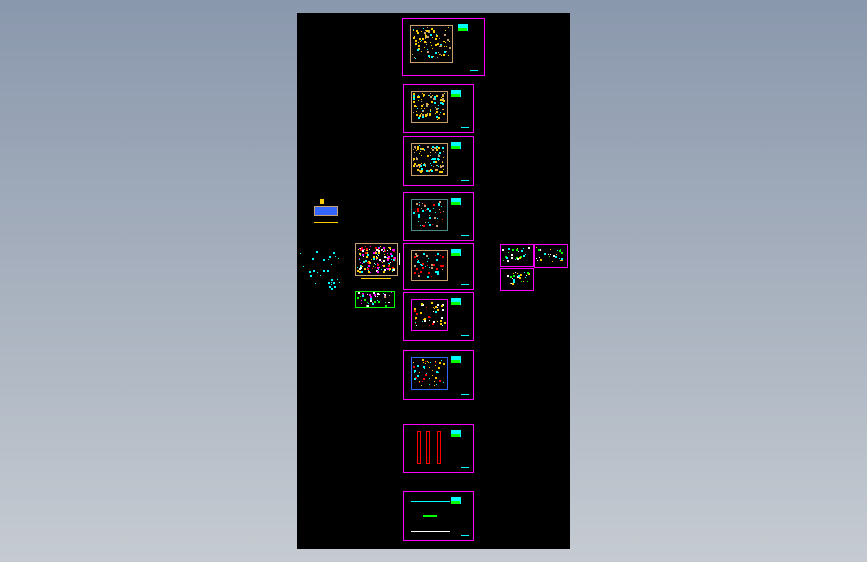  Describe the element at coordinates (419, 447) in the screenshot. I see `column-elevation` at that location.